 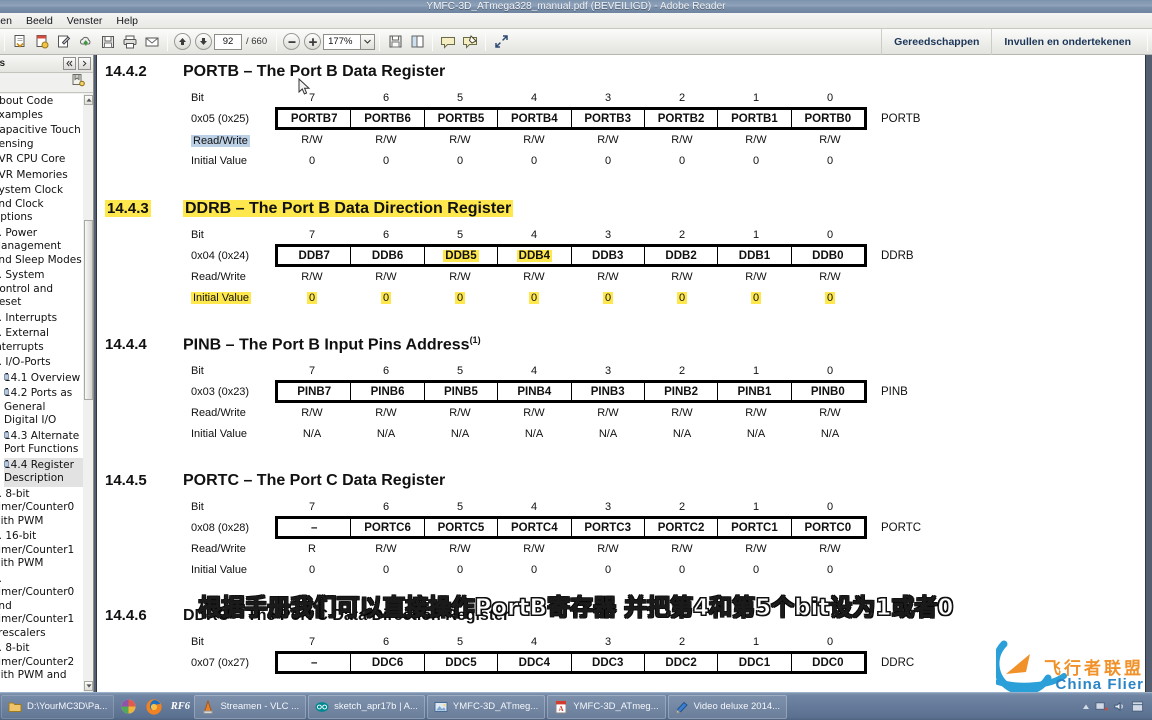 I want to click on zoom-level-input: 177%, so click(x=342, y=41).